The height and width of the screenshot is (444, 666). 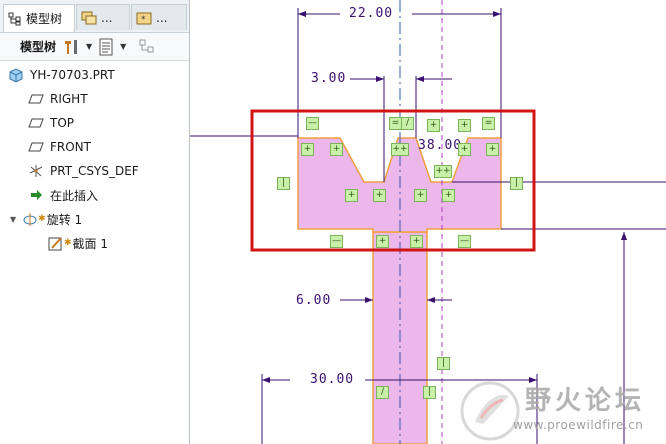 What do you see at coordinates (30, 219) in the screenshot?
I see `revolve-icon` at bounding box center [30, 219].